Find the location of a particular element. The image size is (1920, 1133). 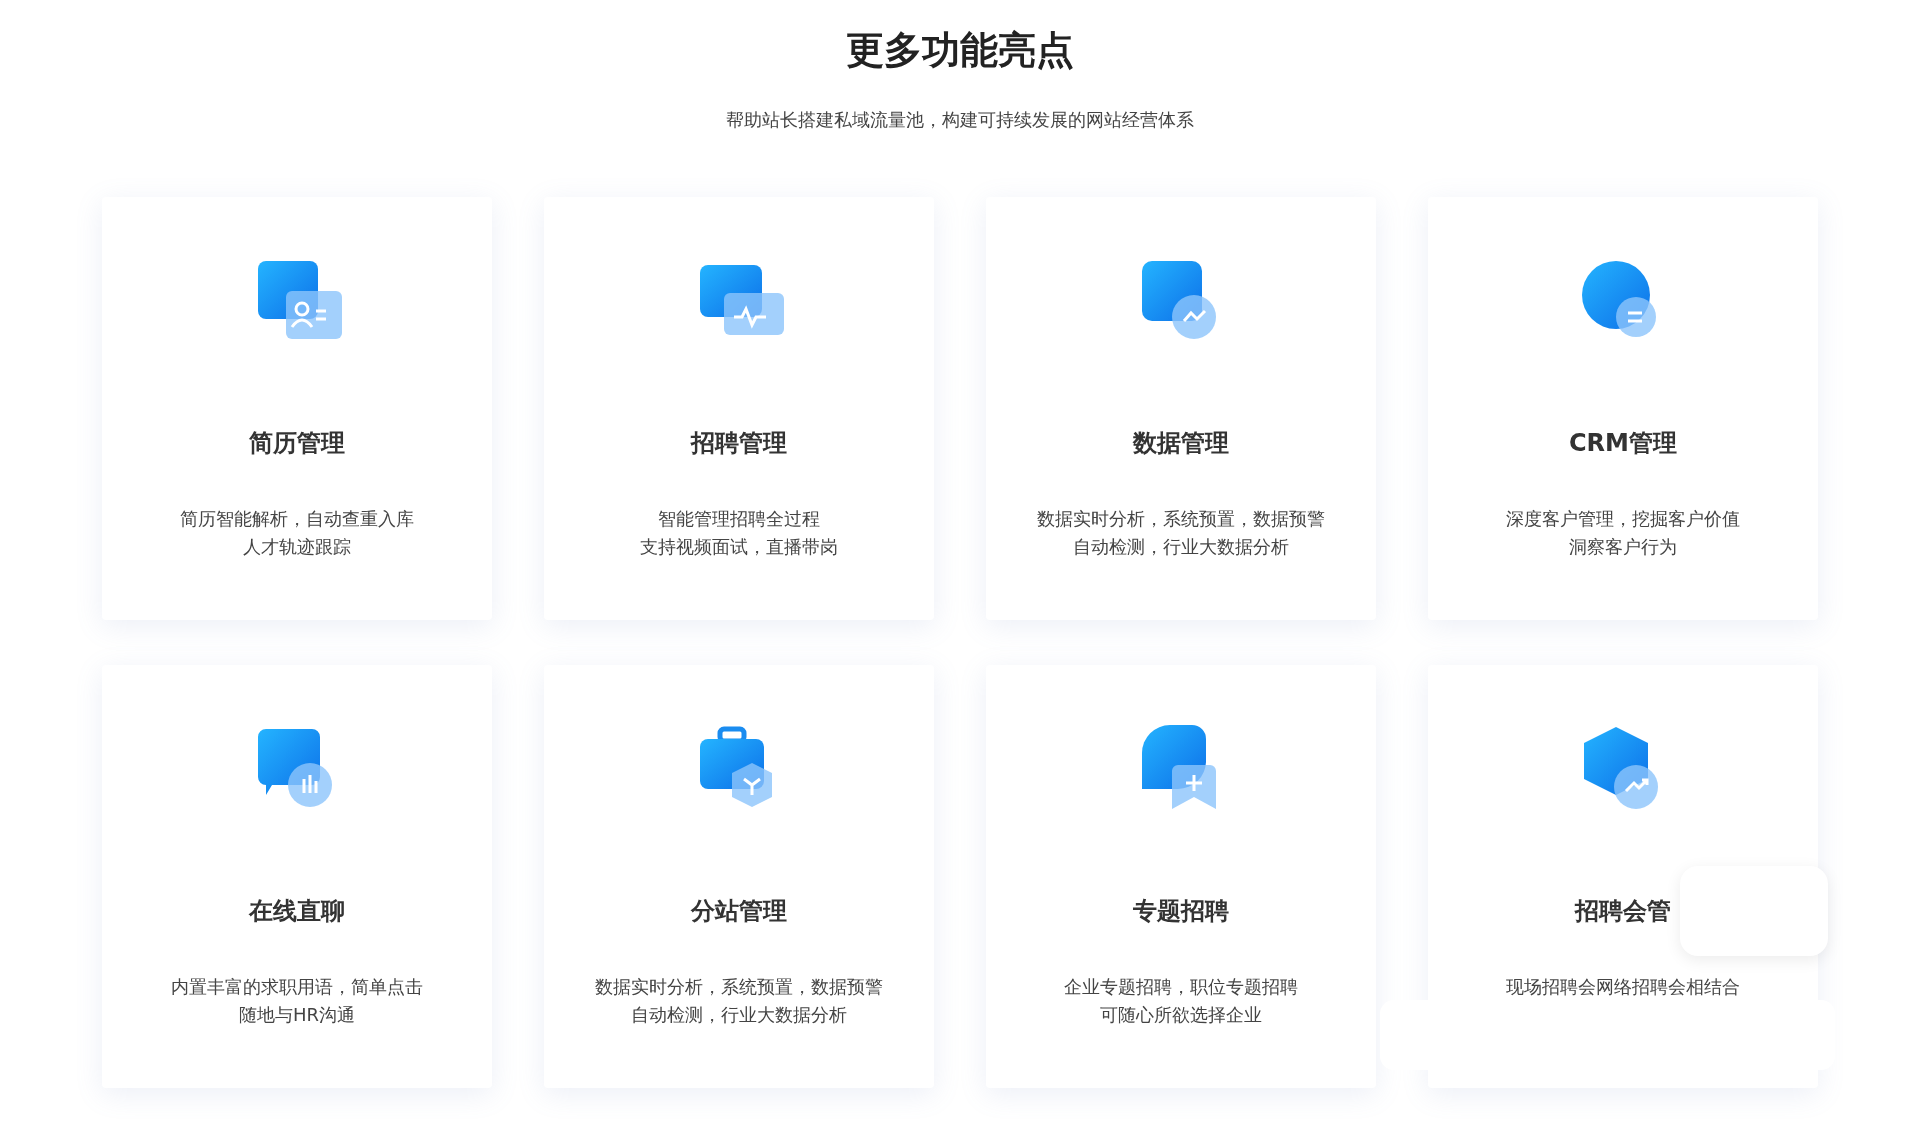

feature-description: 企业专题招聘，职位专题招聘 is located at coordinates (1181, 987).